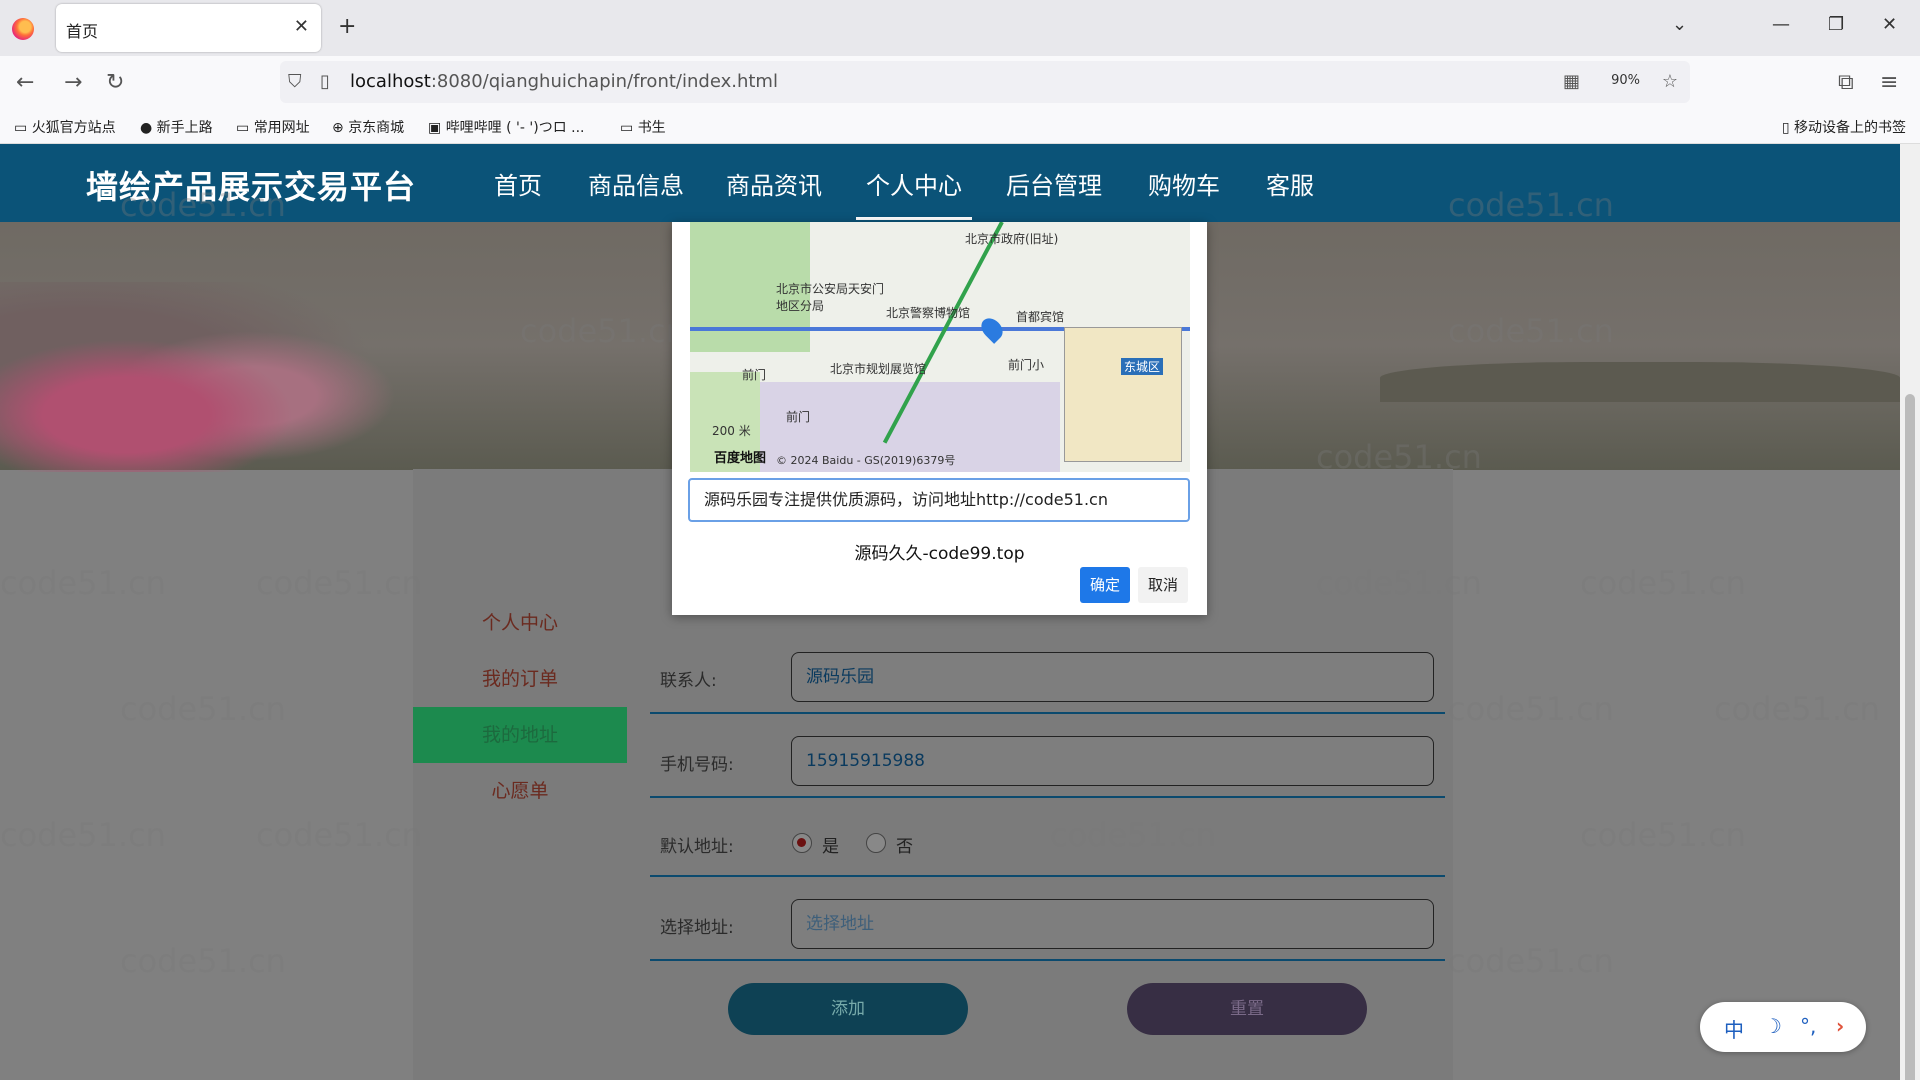  I want to click on address-input: 选择地址, so click(1112, 924).